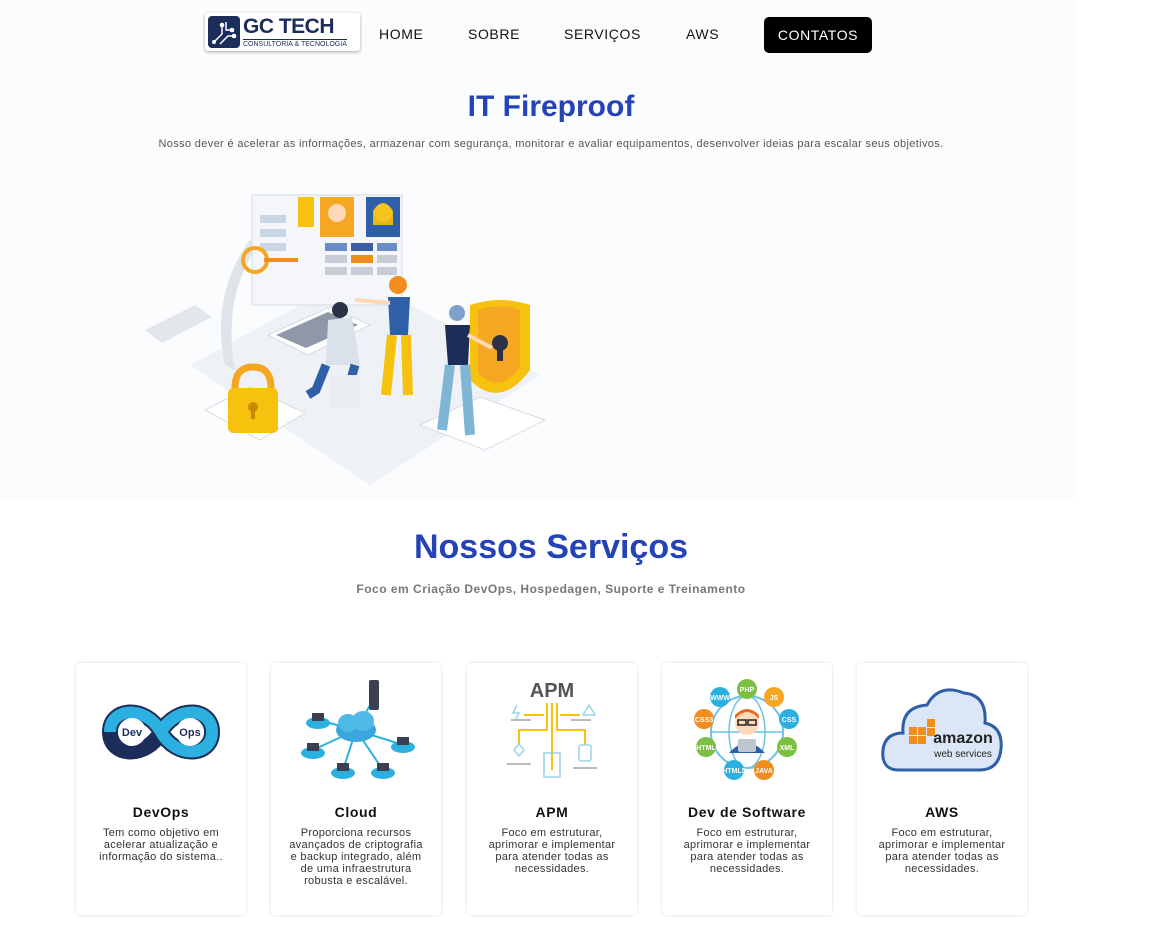 This screenshot has width=1152, height=938. What do you see at coordinates (747, 690) in the screenshot?
I see `php-label: PHP` at bounding box center [747, 690].